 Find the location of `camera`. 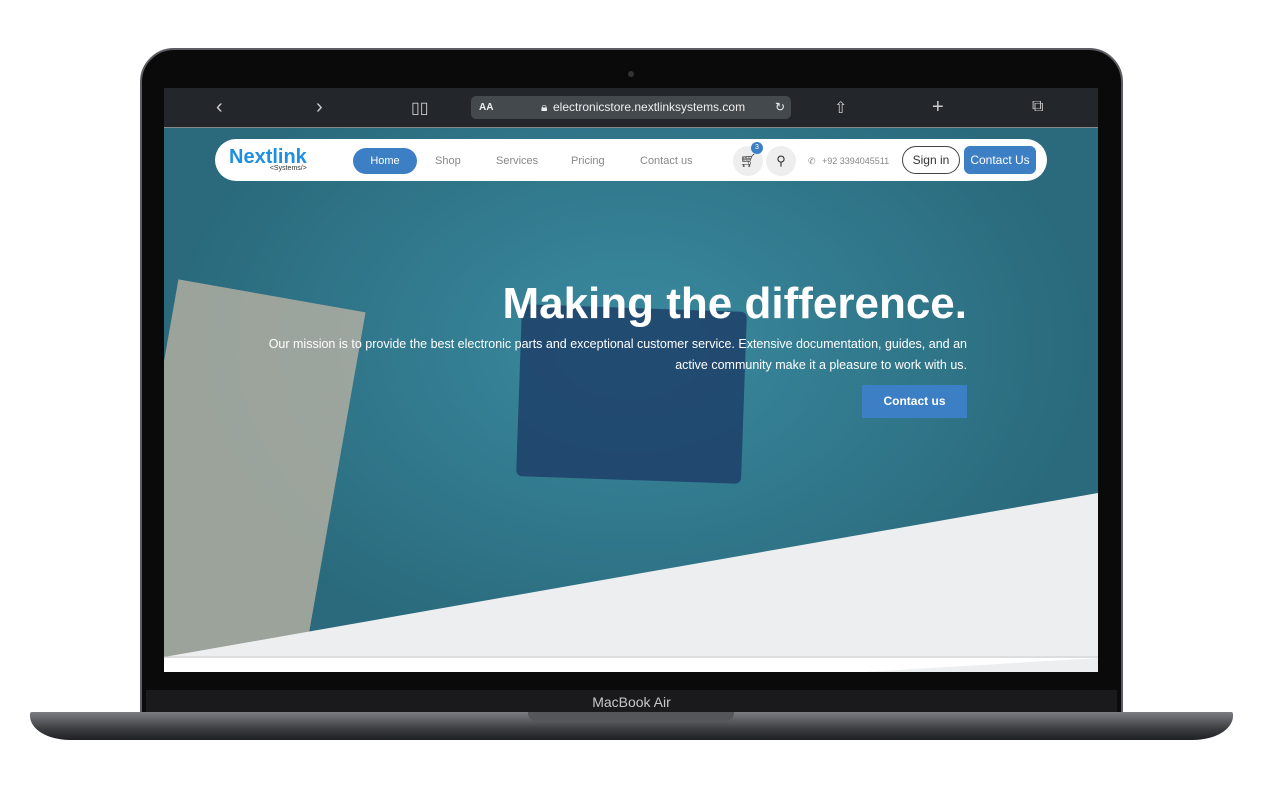

camera is located at coordinates (631, 74).